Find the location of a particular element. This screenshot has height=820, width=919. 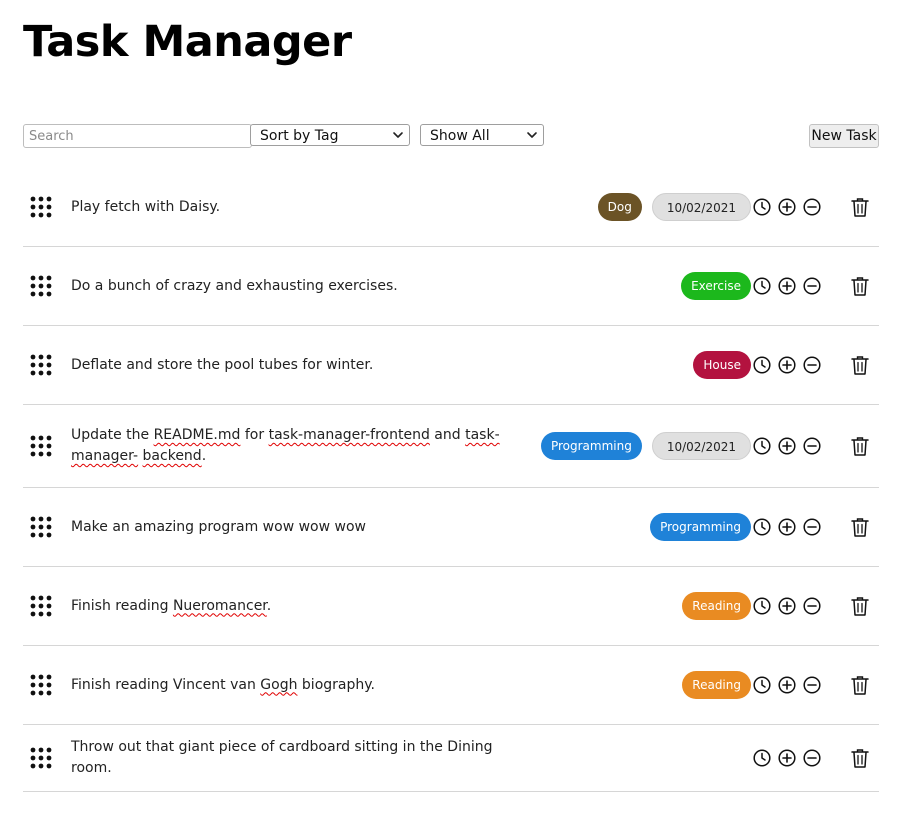

misspelled-word: Gogh is located at coordinates (279, 684).